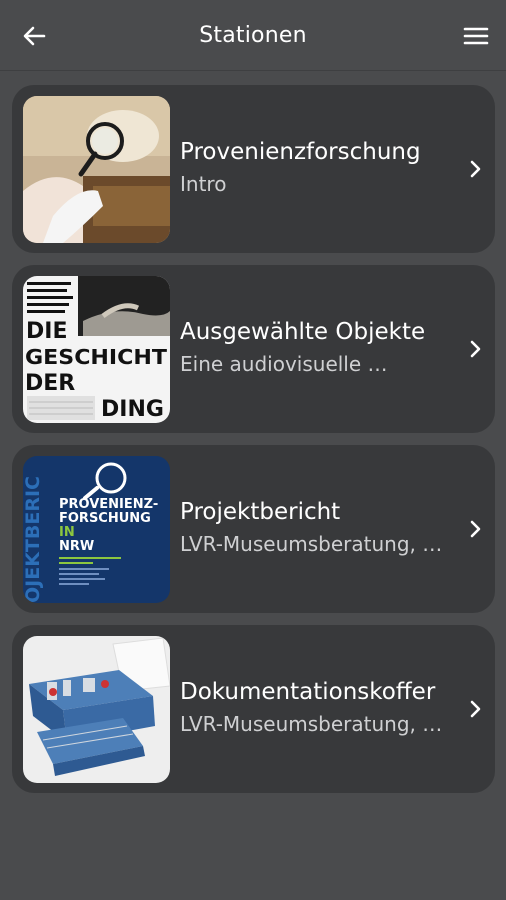  Describe the element at coordinates (50, 383) in the screenshot. I see `poster-line-3: DER` at that location.